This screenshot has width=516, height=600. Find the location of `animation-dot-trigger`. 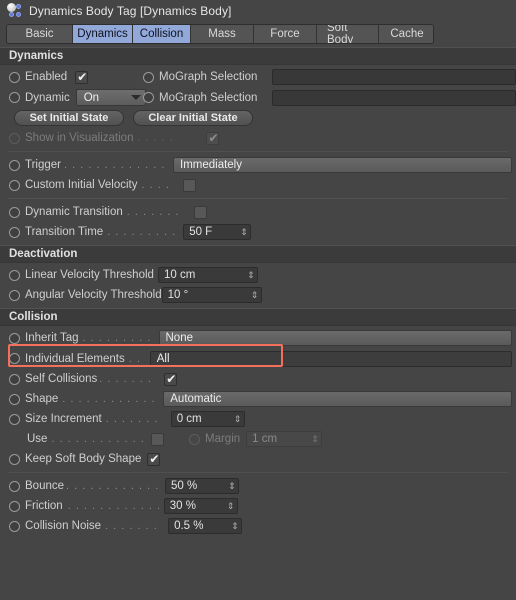

animation-dot-trigger is located at coordinates (14, 165).